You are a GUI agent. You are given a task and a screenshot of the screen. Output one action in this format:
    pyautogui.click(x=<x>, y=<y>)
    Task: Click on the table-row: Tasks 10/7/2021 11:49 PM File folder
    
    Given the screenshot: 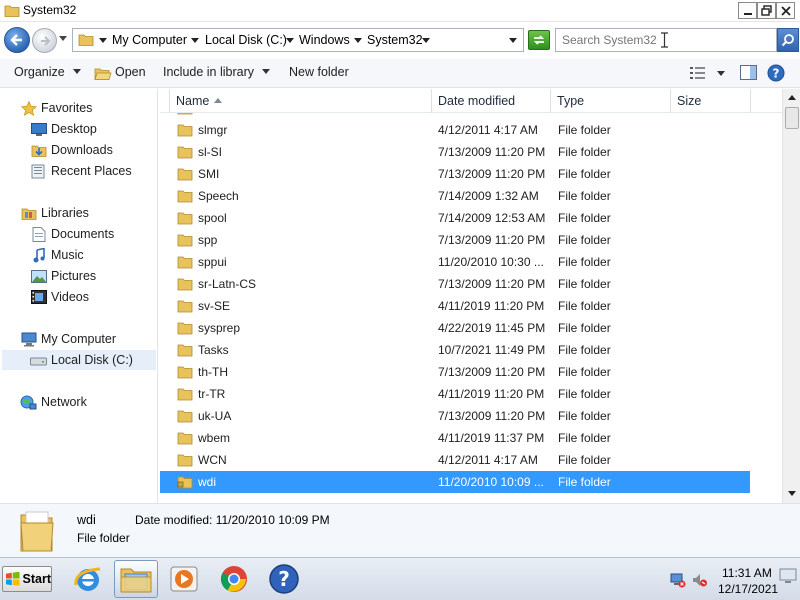 What is the action you would take?
    pyautogui.click(x=455, y=350)
    